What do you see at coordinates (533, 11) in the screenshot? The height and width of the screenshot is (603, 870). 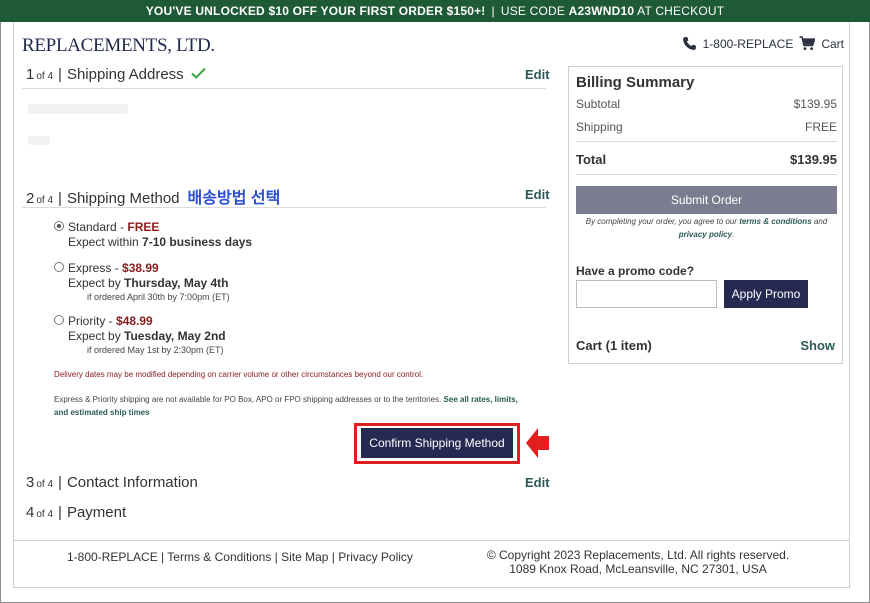 I see `promo-code-prefix: USE CODE` at bounding box center [533, 11].